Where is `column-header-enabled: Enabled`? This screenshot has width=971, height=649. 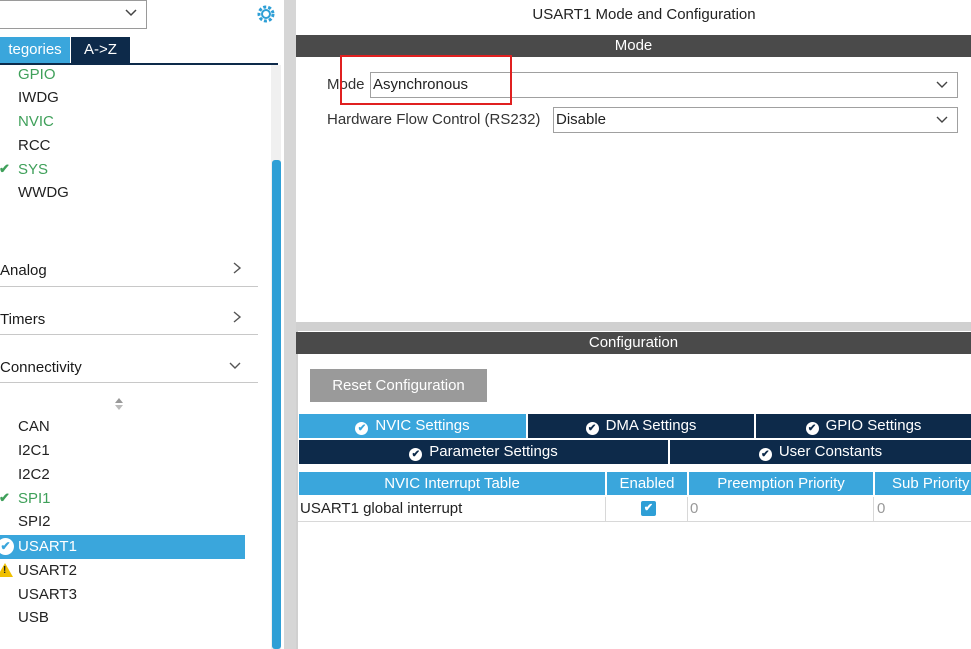 column-header-enabled: Enabled is located at coordinates (647, 483).